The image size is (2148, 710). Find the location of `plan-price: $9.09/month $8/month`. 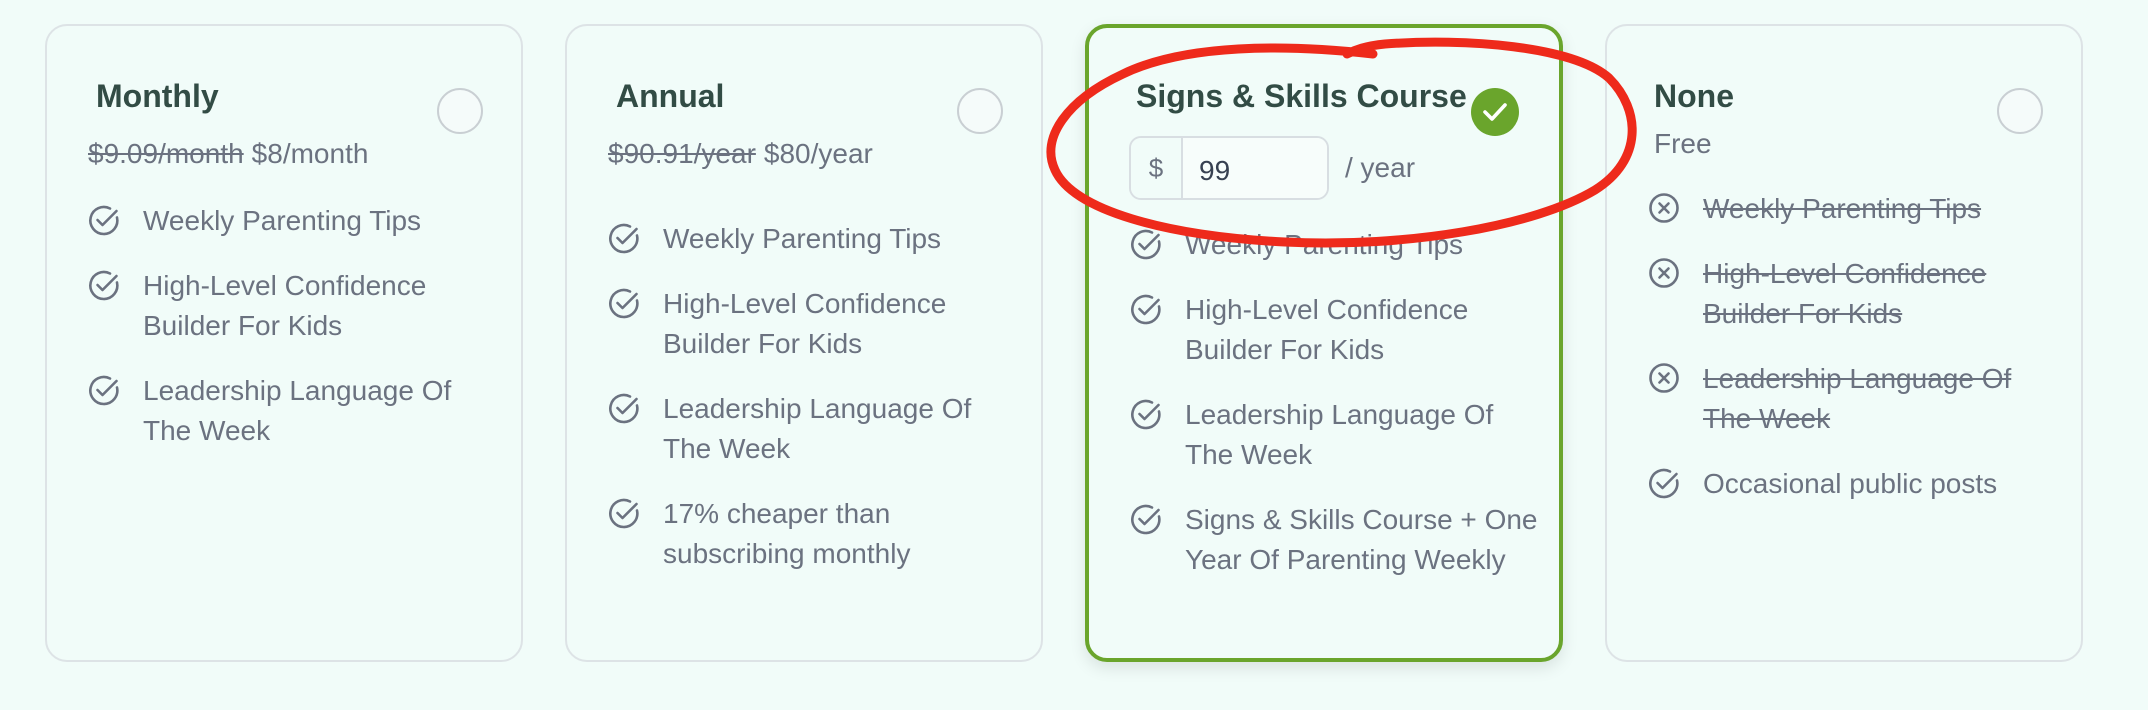

plan-price: $9.09/month $8/month is located at coordinates (228, 154).